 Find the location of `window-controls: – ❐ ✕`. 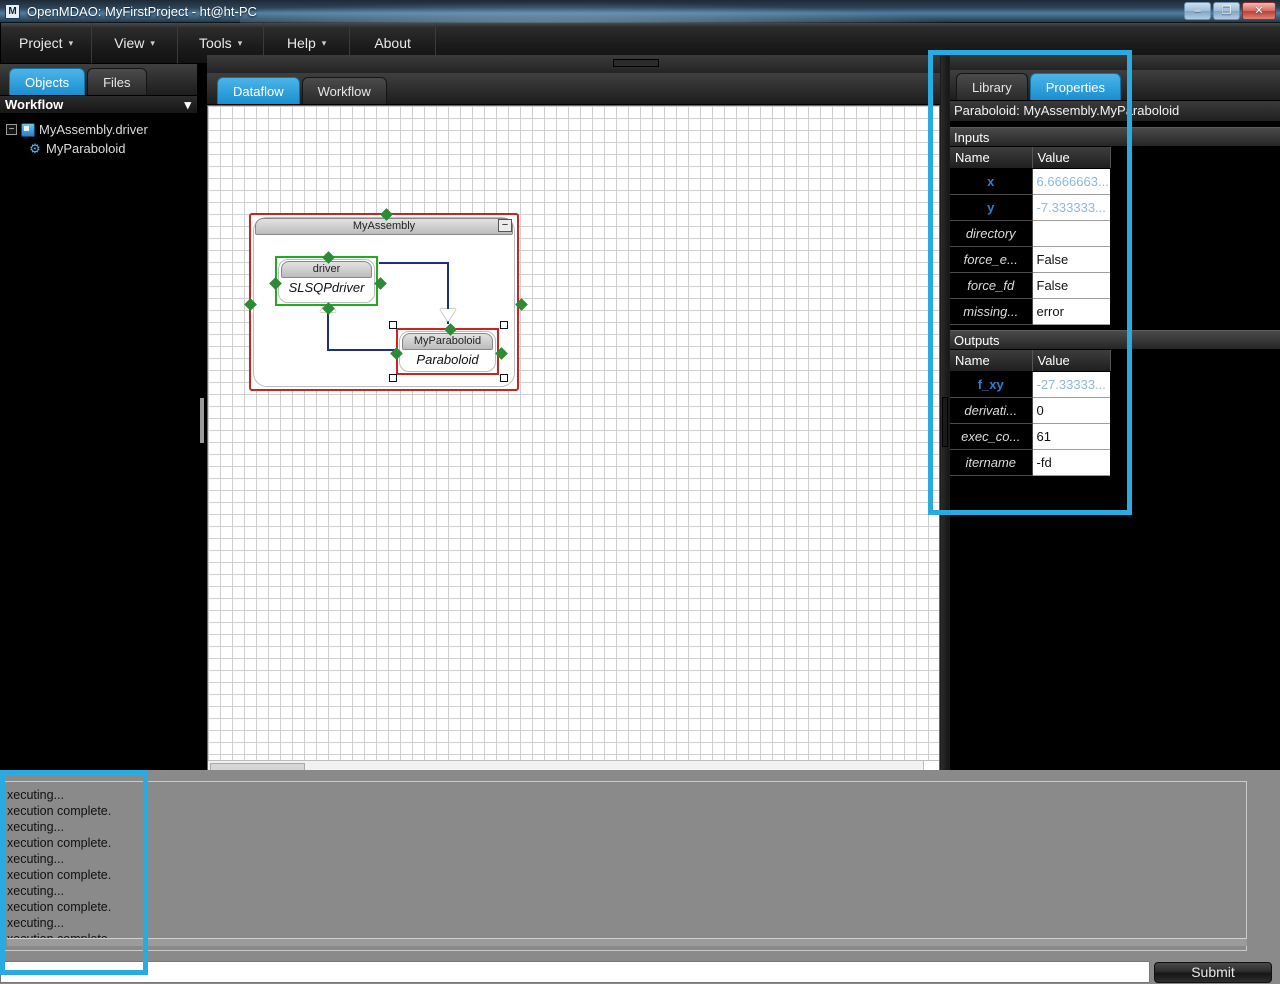

window-controls: – ❐ ✕ is located at coordinates (1230, 11).